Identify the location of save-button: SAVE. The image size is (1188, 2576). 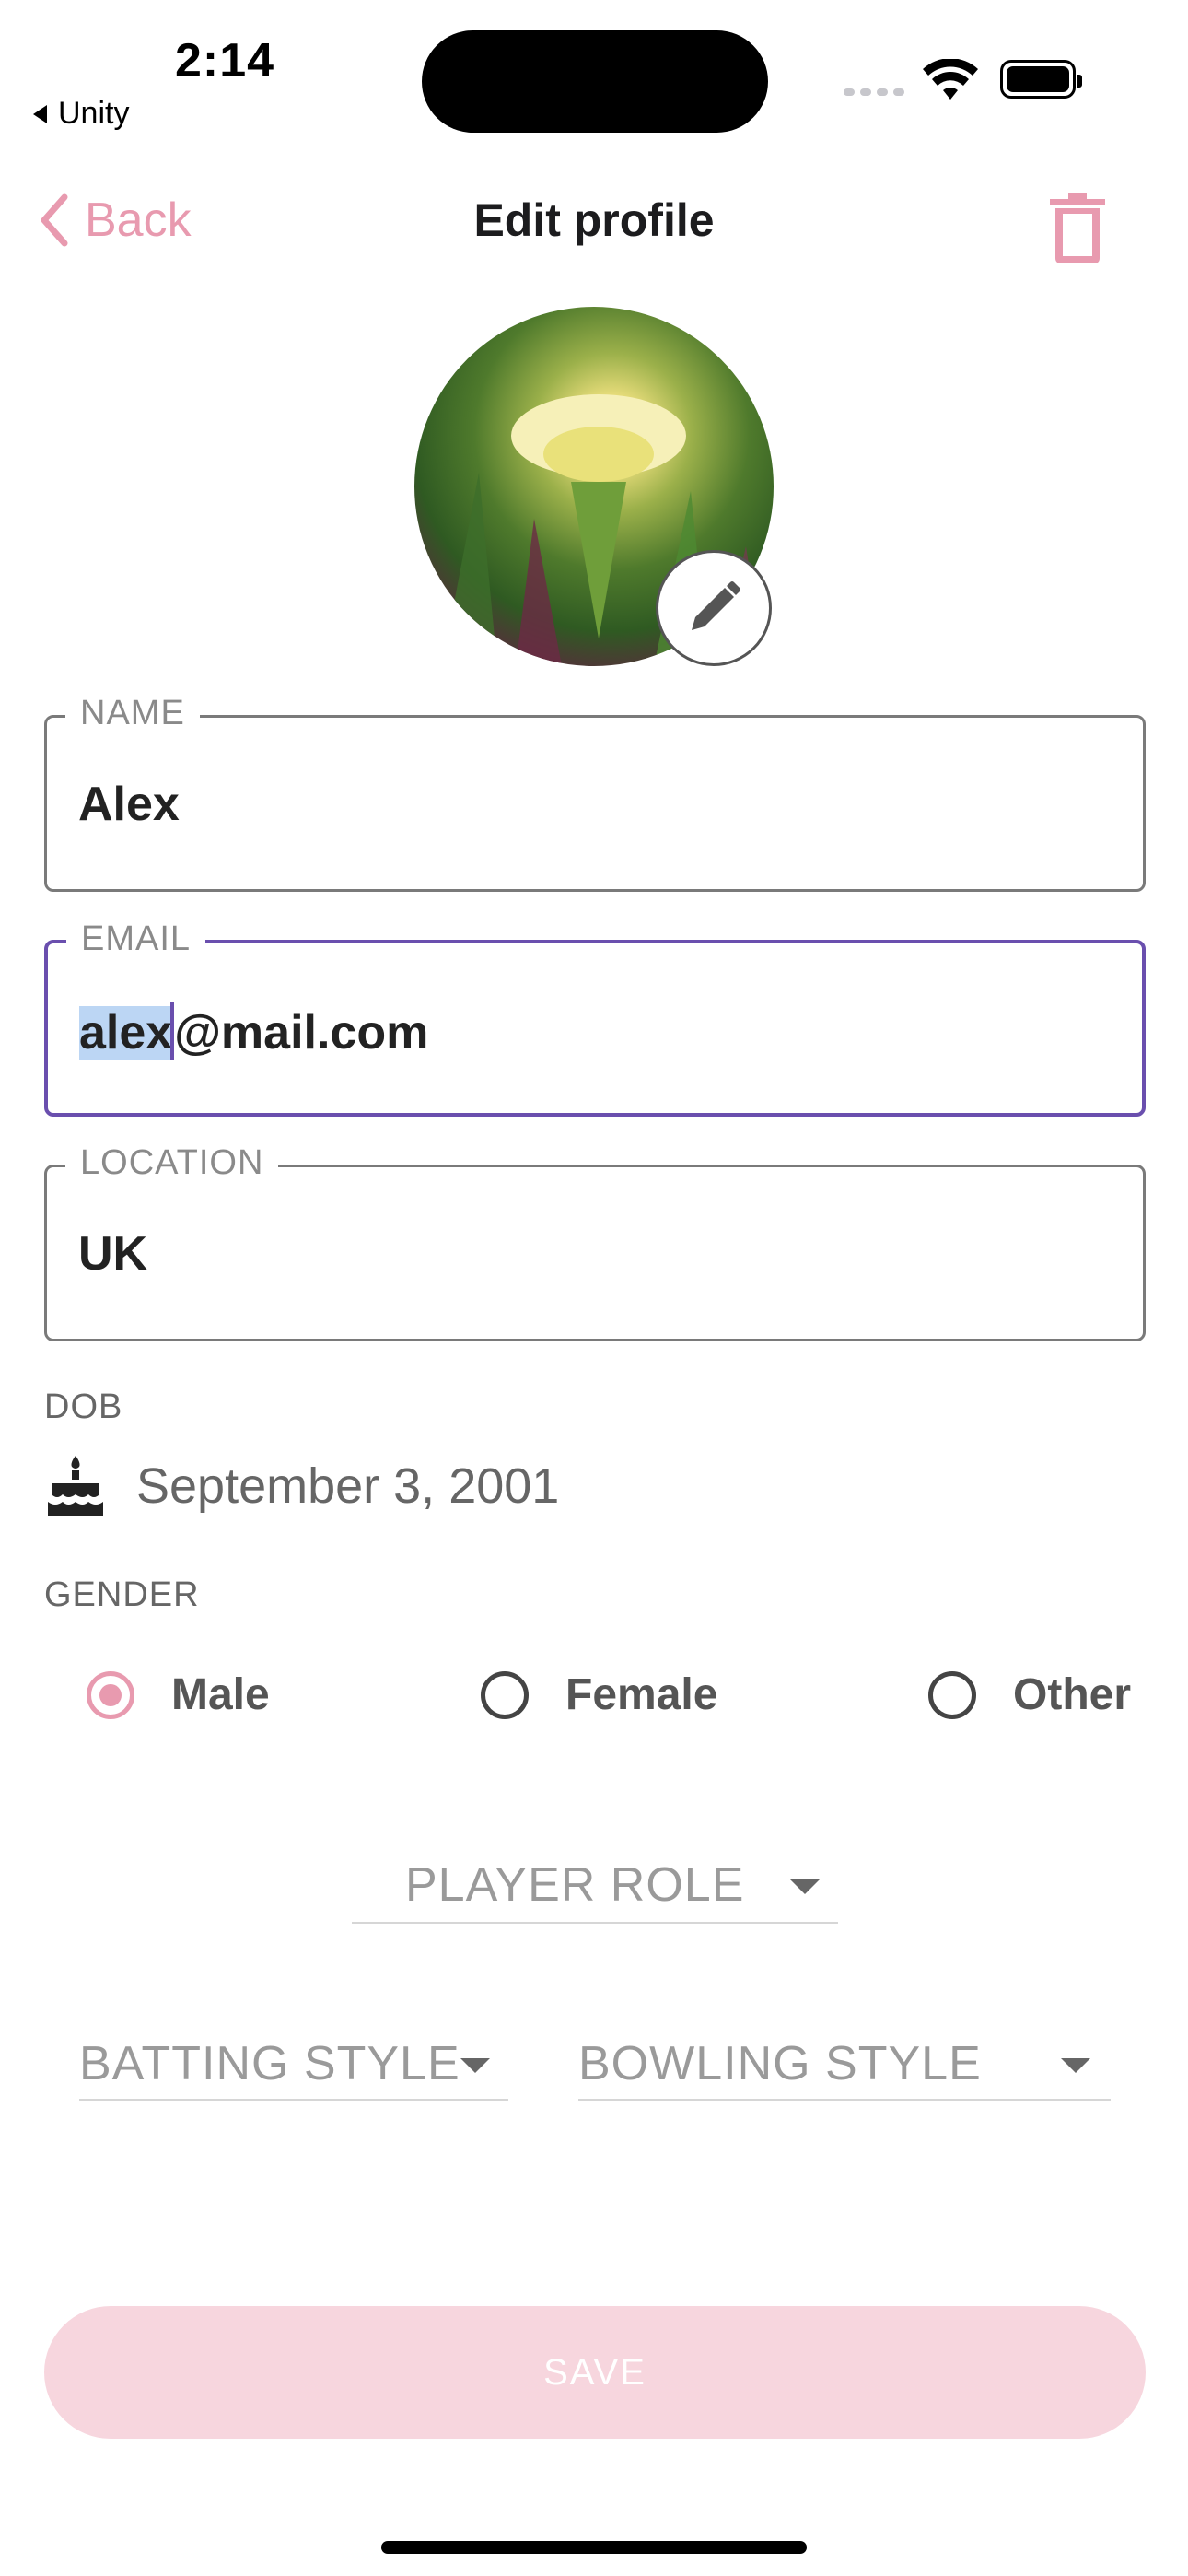
(595, 2372).